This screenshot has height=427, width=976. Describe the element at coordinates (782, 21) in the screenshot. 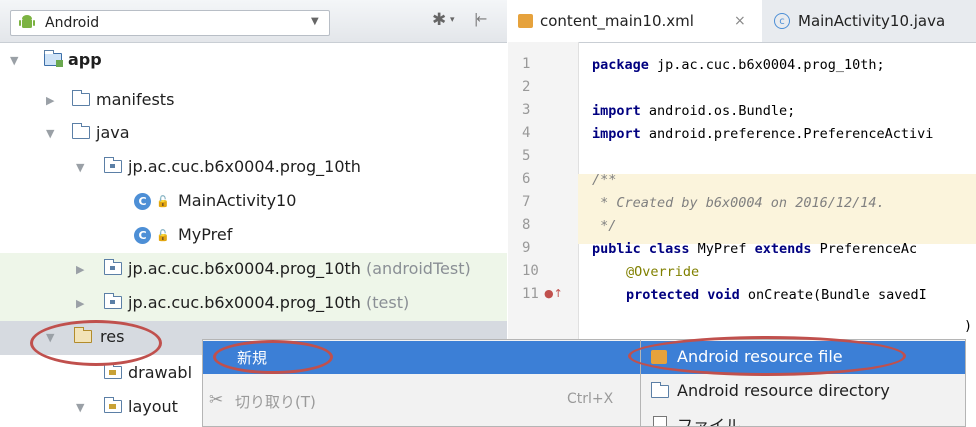

I see `class-icon: c` at that location.